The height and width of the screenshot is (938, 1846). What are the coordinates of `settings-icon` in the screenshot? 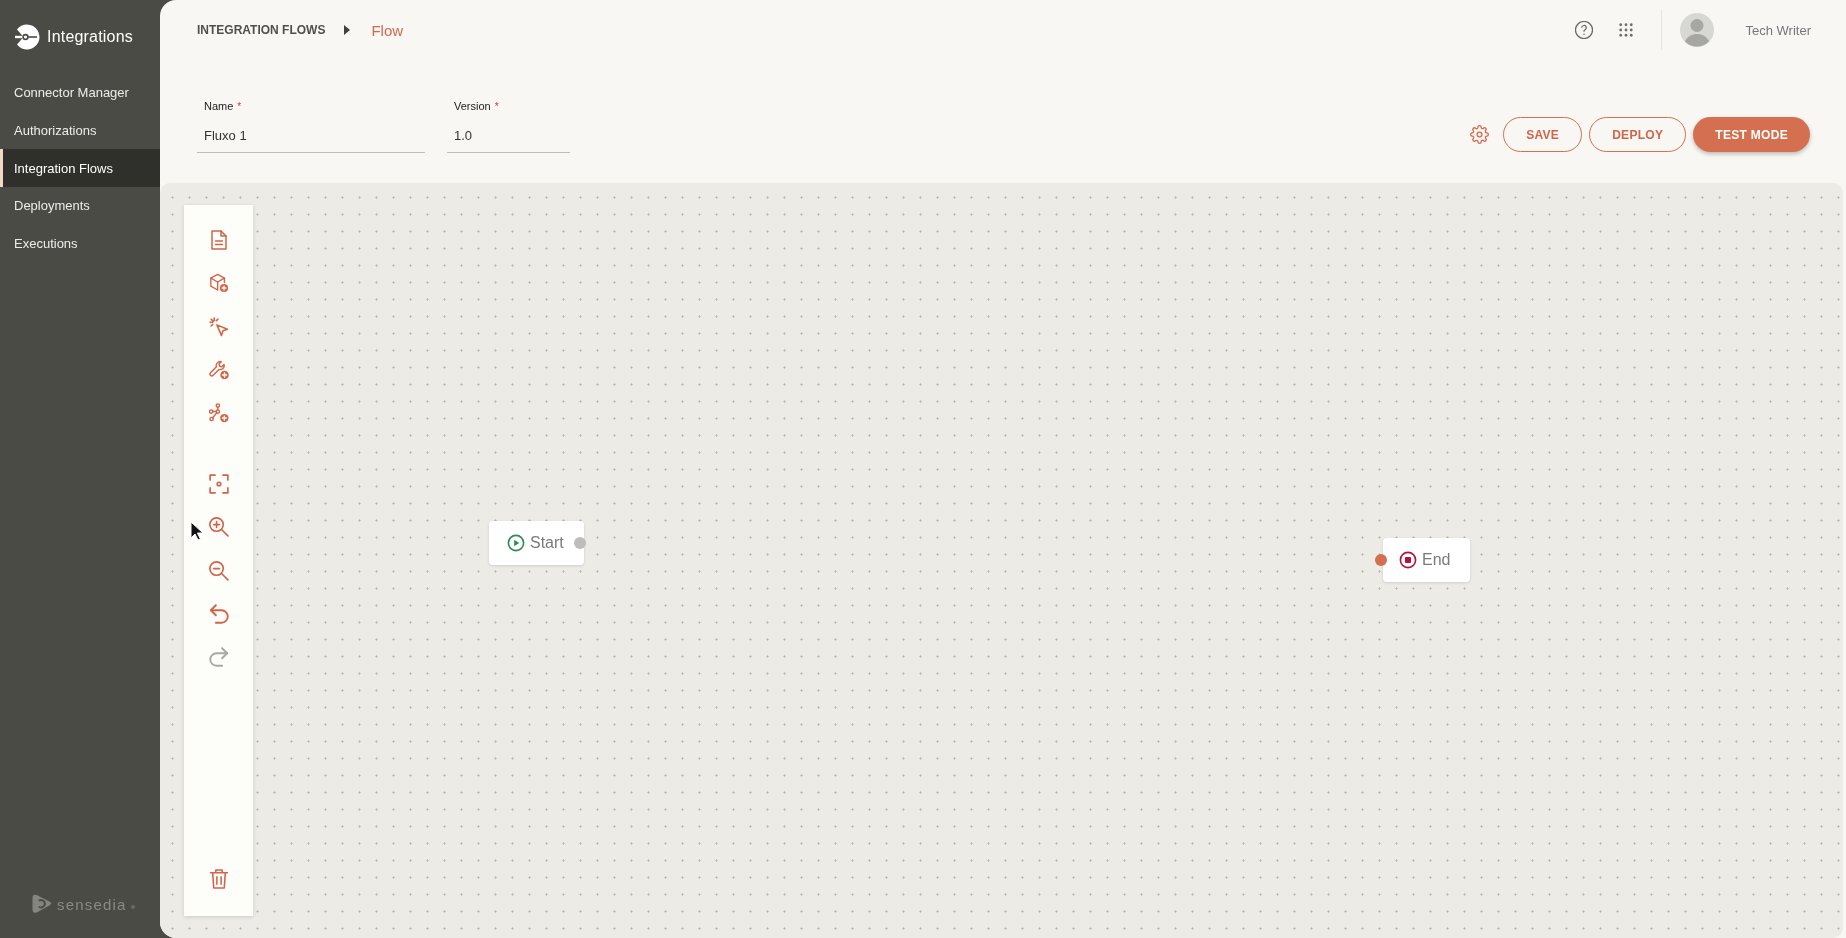 It's located at (1480, 134).